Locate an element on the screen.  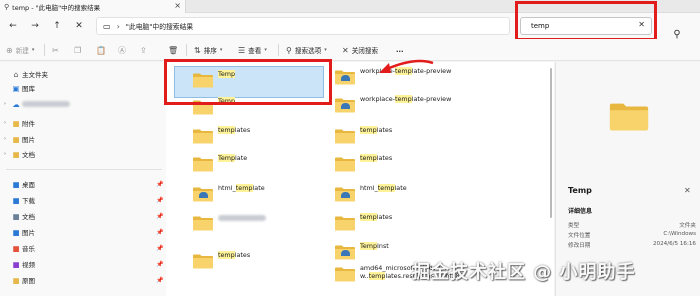
rename-button: Ⓐ is located at coordinates (122, 50).